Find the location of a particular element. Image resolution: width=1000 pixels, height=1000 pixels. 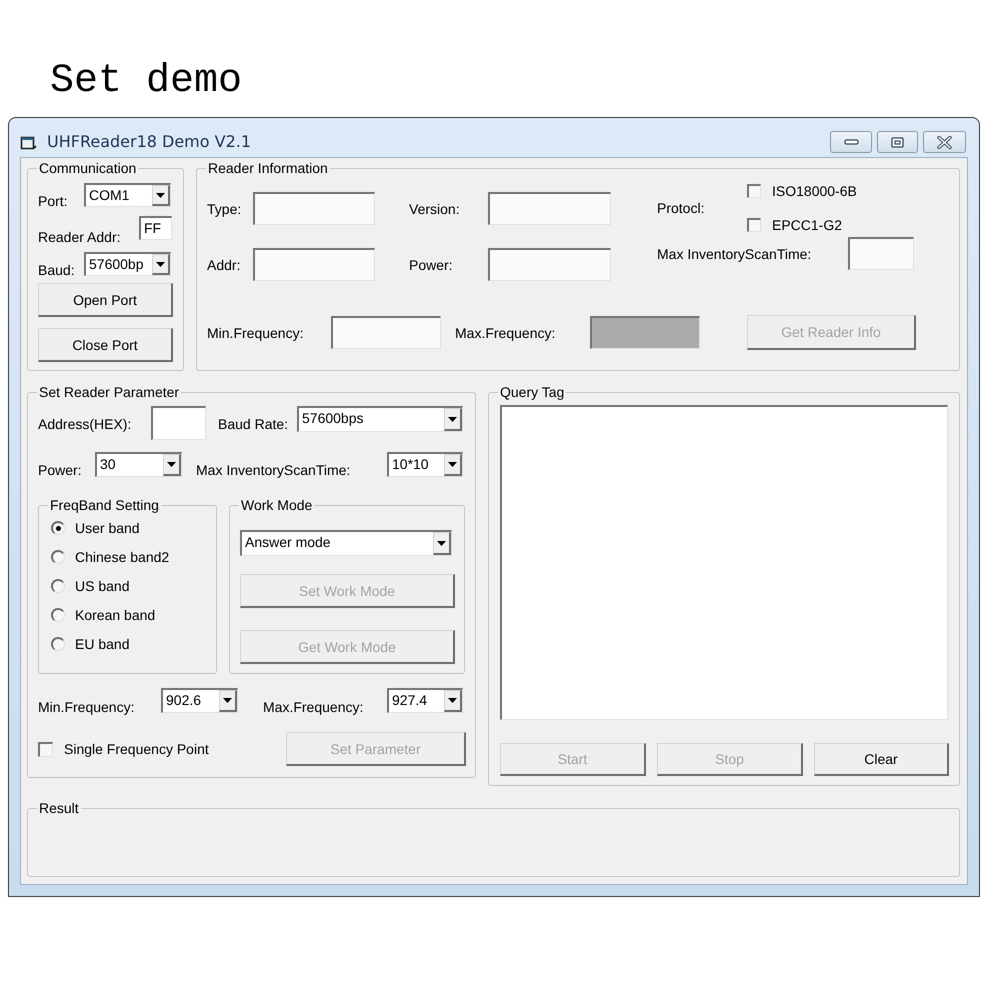

checkbox-label: EPCC1-G2 is located at coordinates (807, 225).